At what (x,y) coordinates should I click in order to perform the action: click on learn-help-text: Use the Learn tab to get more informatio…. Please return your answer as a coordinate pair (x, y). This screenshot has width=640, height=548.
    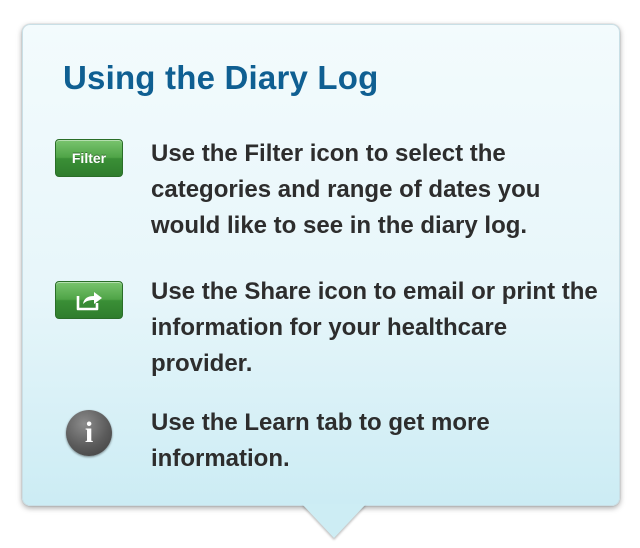
    Looking at the image, I should click on (320, 440).